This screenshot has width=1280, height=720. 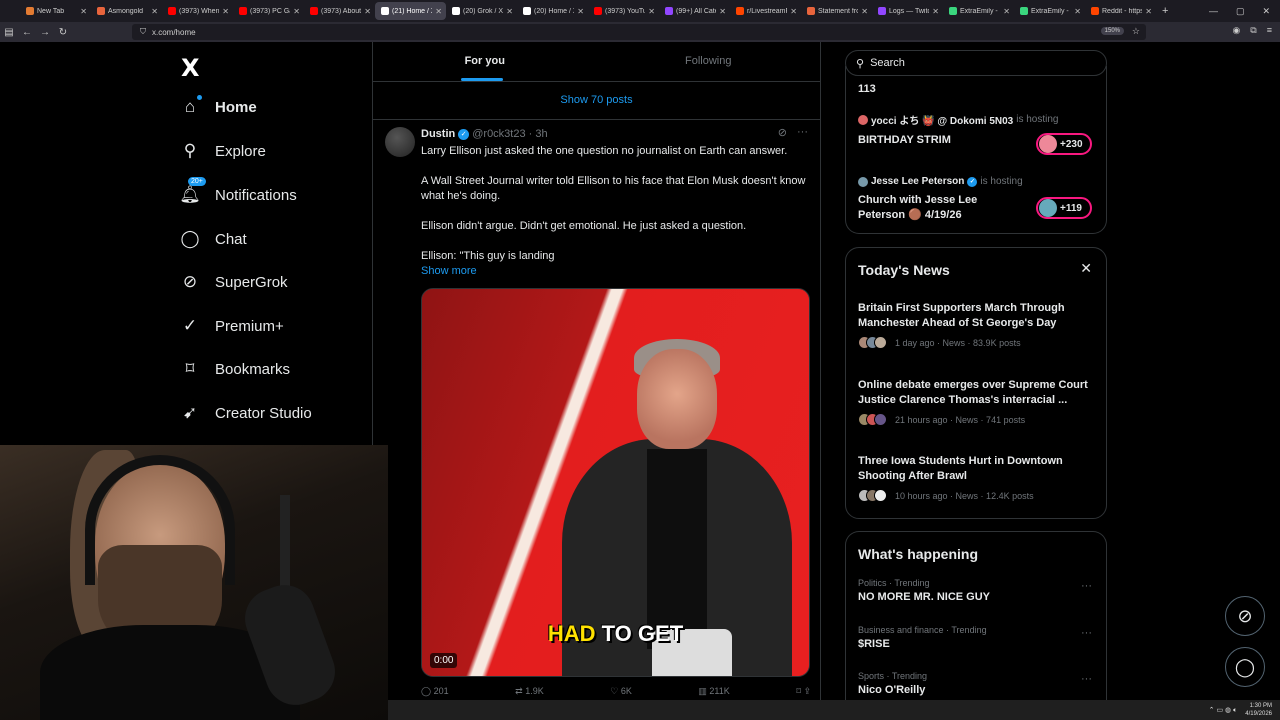 I want to click on search-input: ⚲ Search, so click(x=976, y=63).